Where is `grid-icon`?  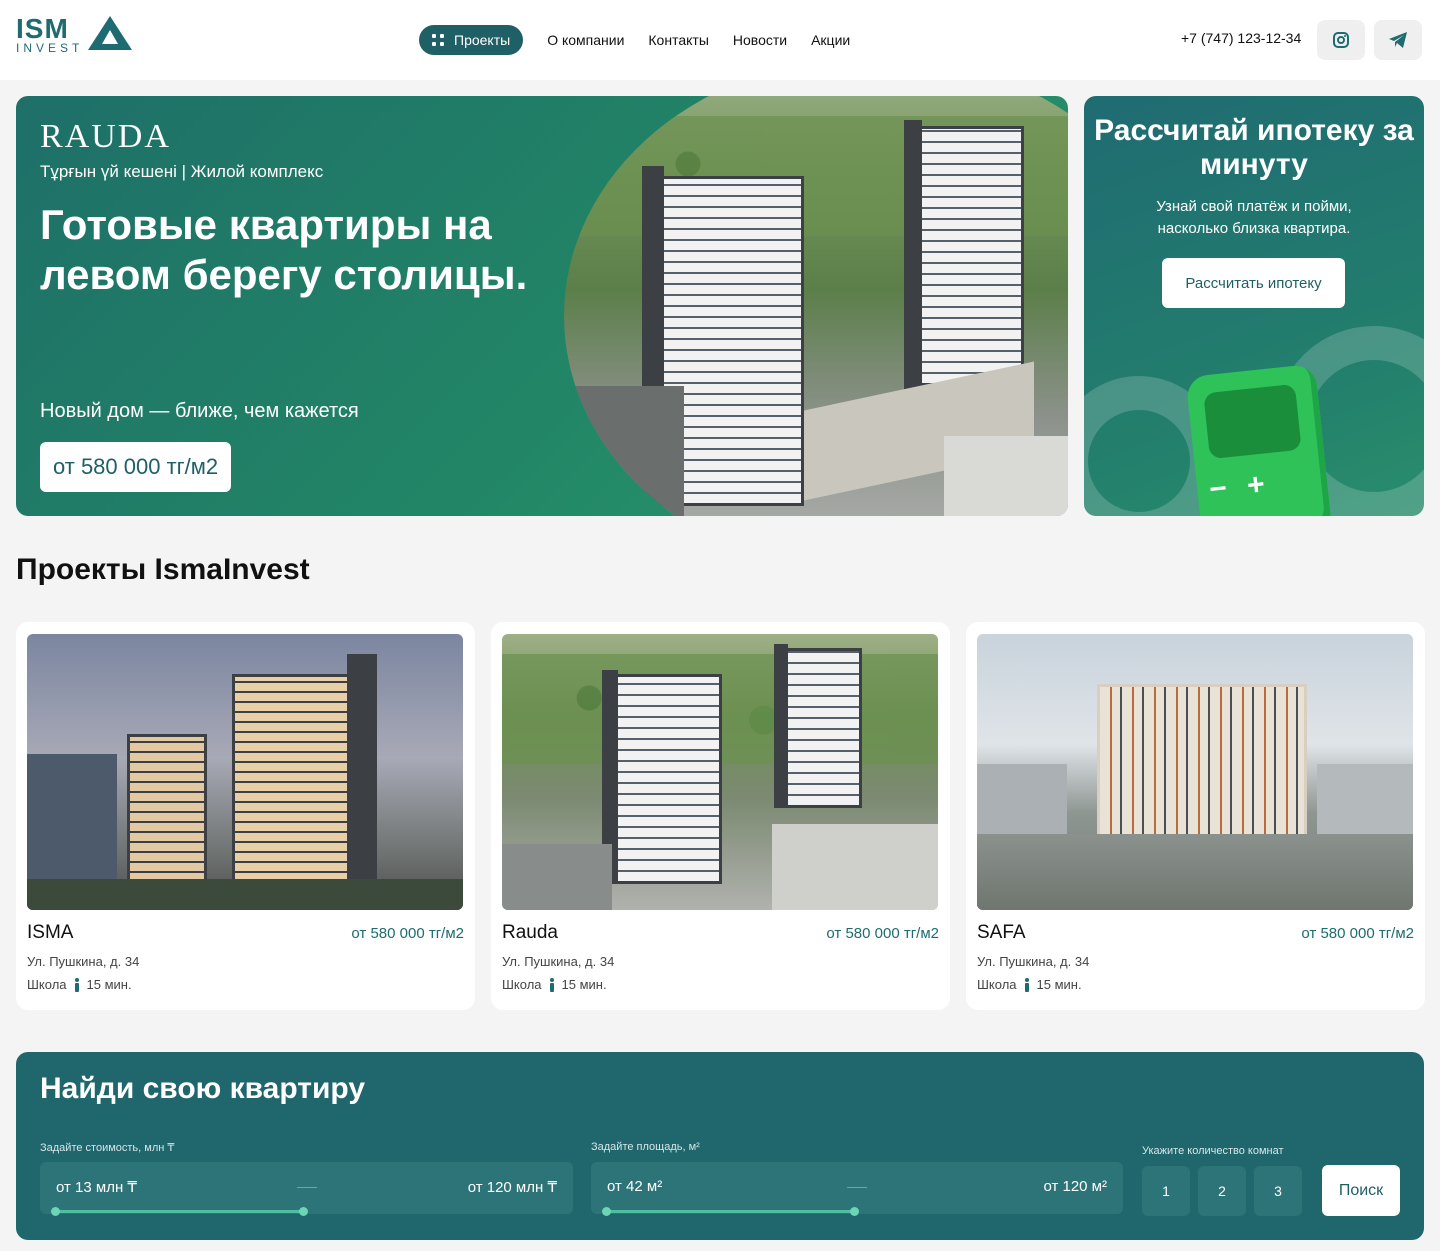 grid-icon is located at coordinates (438, 40).